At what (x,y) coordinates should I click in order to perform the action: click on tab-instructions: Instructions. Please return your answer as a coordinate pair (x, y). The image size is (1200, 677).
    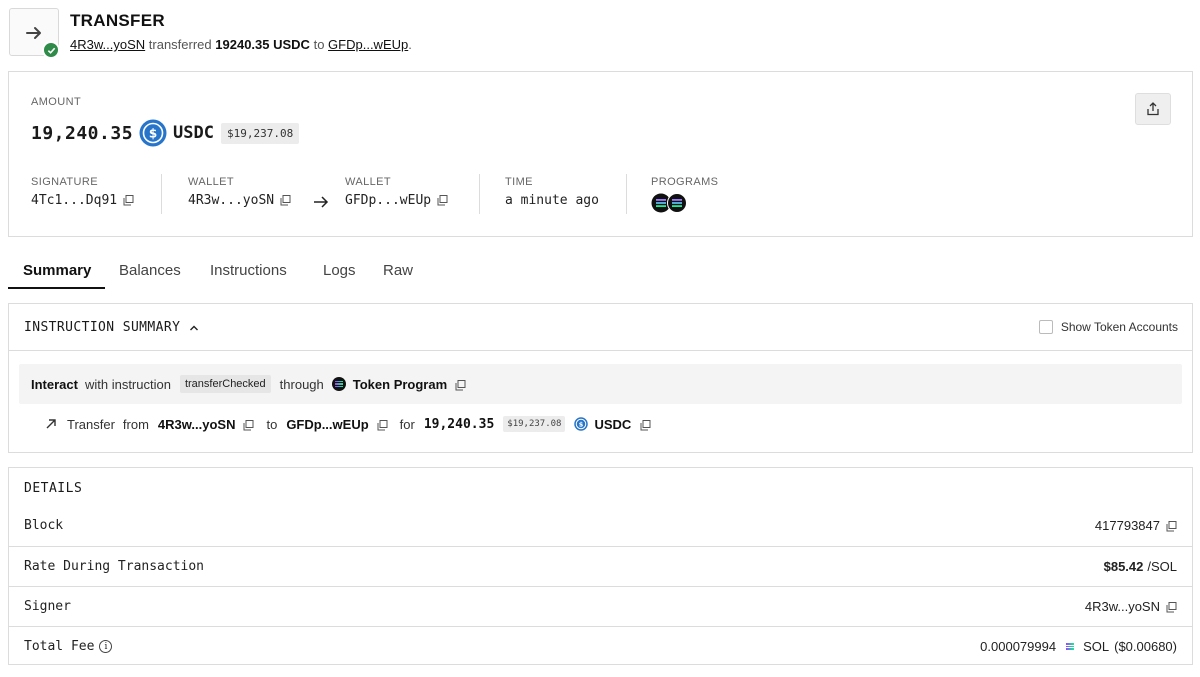
    Looking at the image, I should click on (248, 270).